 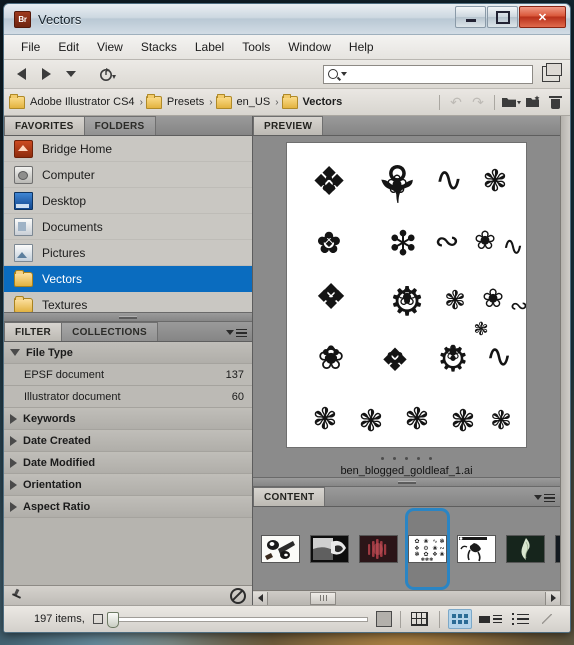 What do you see at coordinates (110, 47) in the screenshot?
I see `menu-view: View` at bounding box center [110, 47].